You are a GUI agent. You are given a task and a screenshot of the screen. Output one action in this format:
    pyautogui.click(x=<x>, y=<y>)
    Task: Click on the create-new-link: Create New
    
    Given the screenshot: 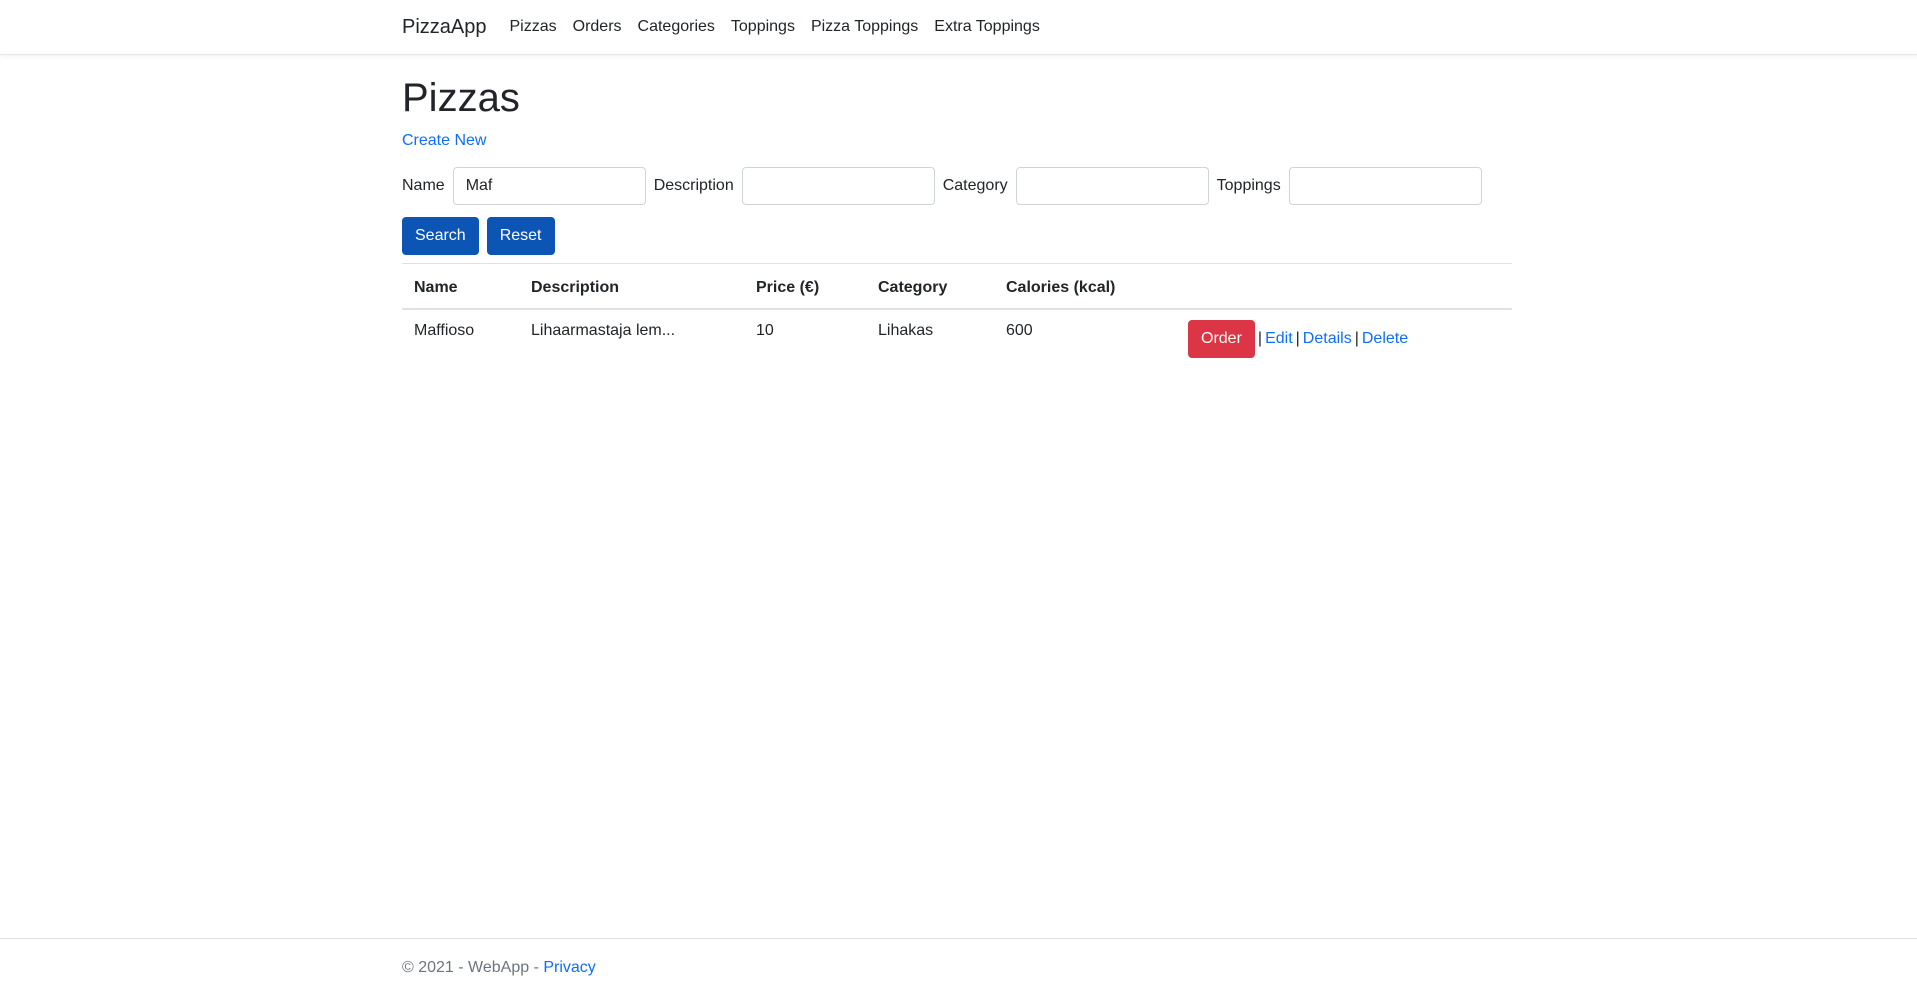 What is the action you would take?
    pyautogui.click(x=444, y=141)
    